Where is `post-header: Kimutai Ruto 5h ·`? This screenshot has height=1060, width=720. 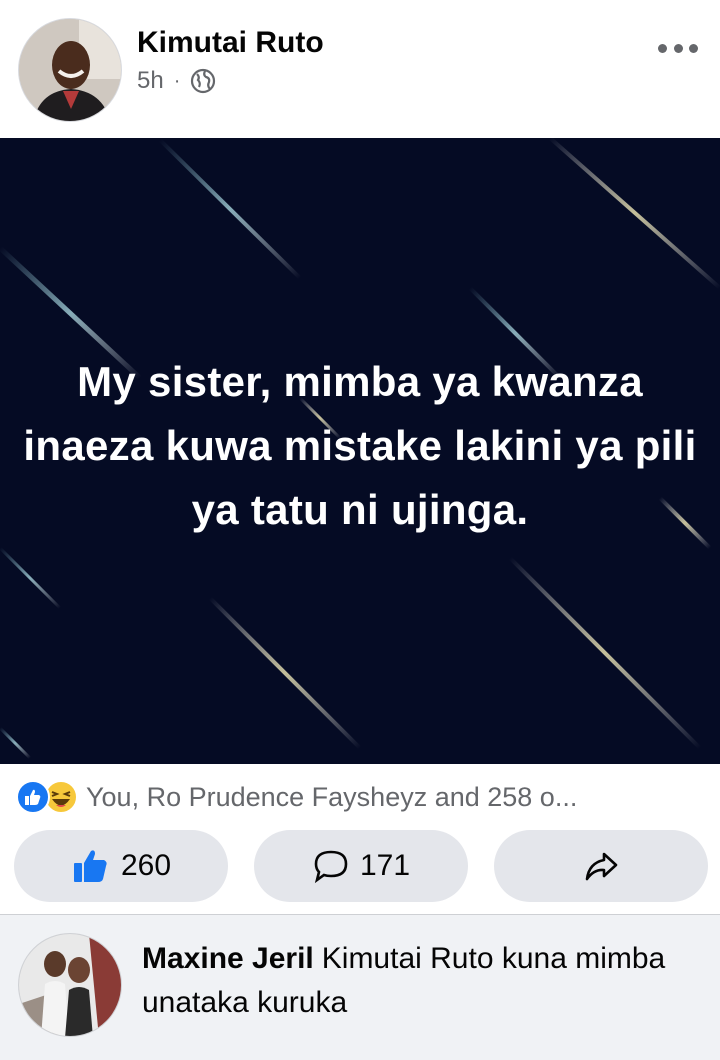 post-header: Kimutai Ruto 5h · is located at coordinates (360, 69).